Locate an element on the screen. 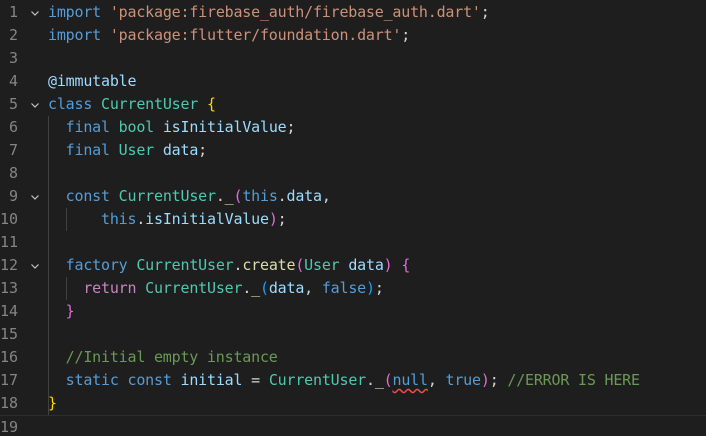 Image resolution: width=706 pixels, height=436 pixels. code-text: //Initial empty instance is located at coordinates (163, 357).